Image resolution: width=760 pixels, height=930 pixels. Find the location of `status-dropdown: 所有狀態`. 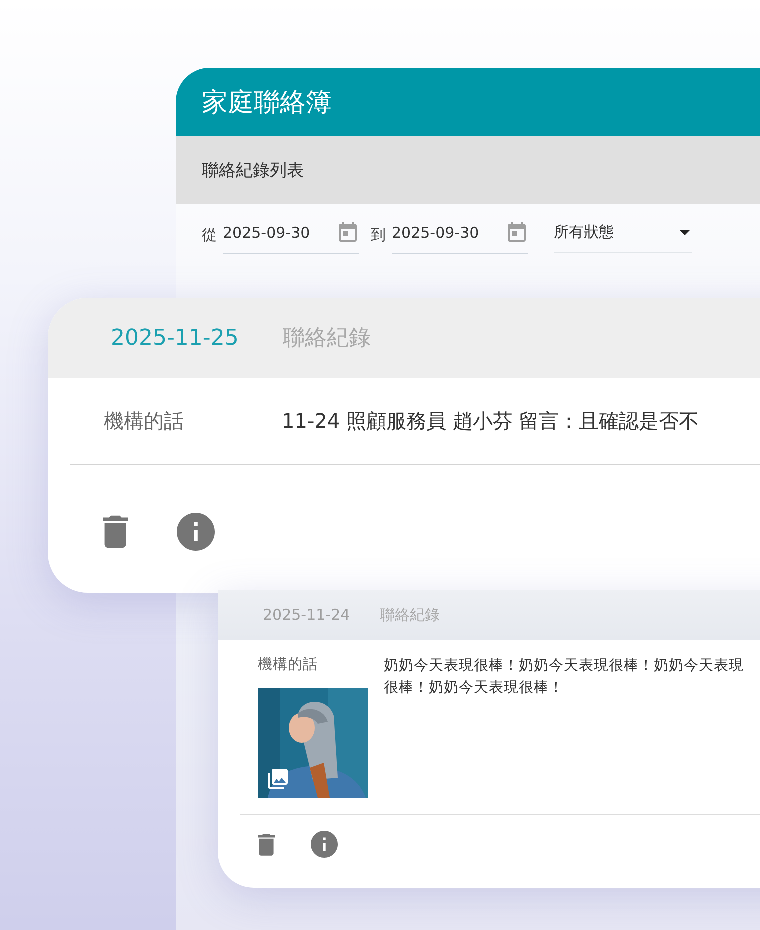

status-dropdown: 所有狀態 is located at coordinates (623, 235).